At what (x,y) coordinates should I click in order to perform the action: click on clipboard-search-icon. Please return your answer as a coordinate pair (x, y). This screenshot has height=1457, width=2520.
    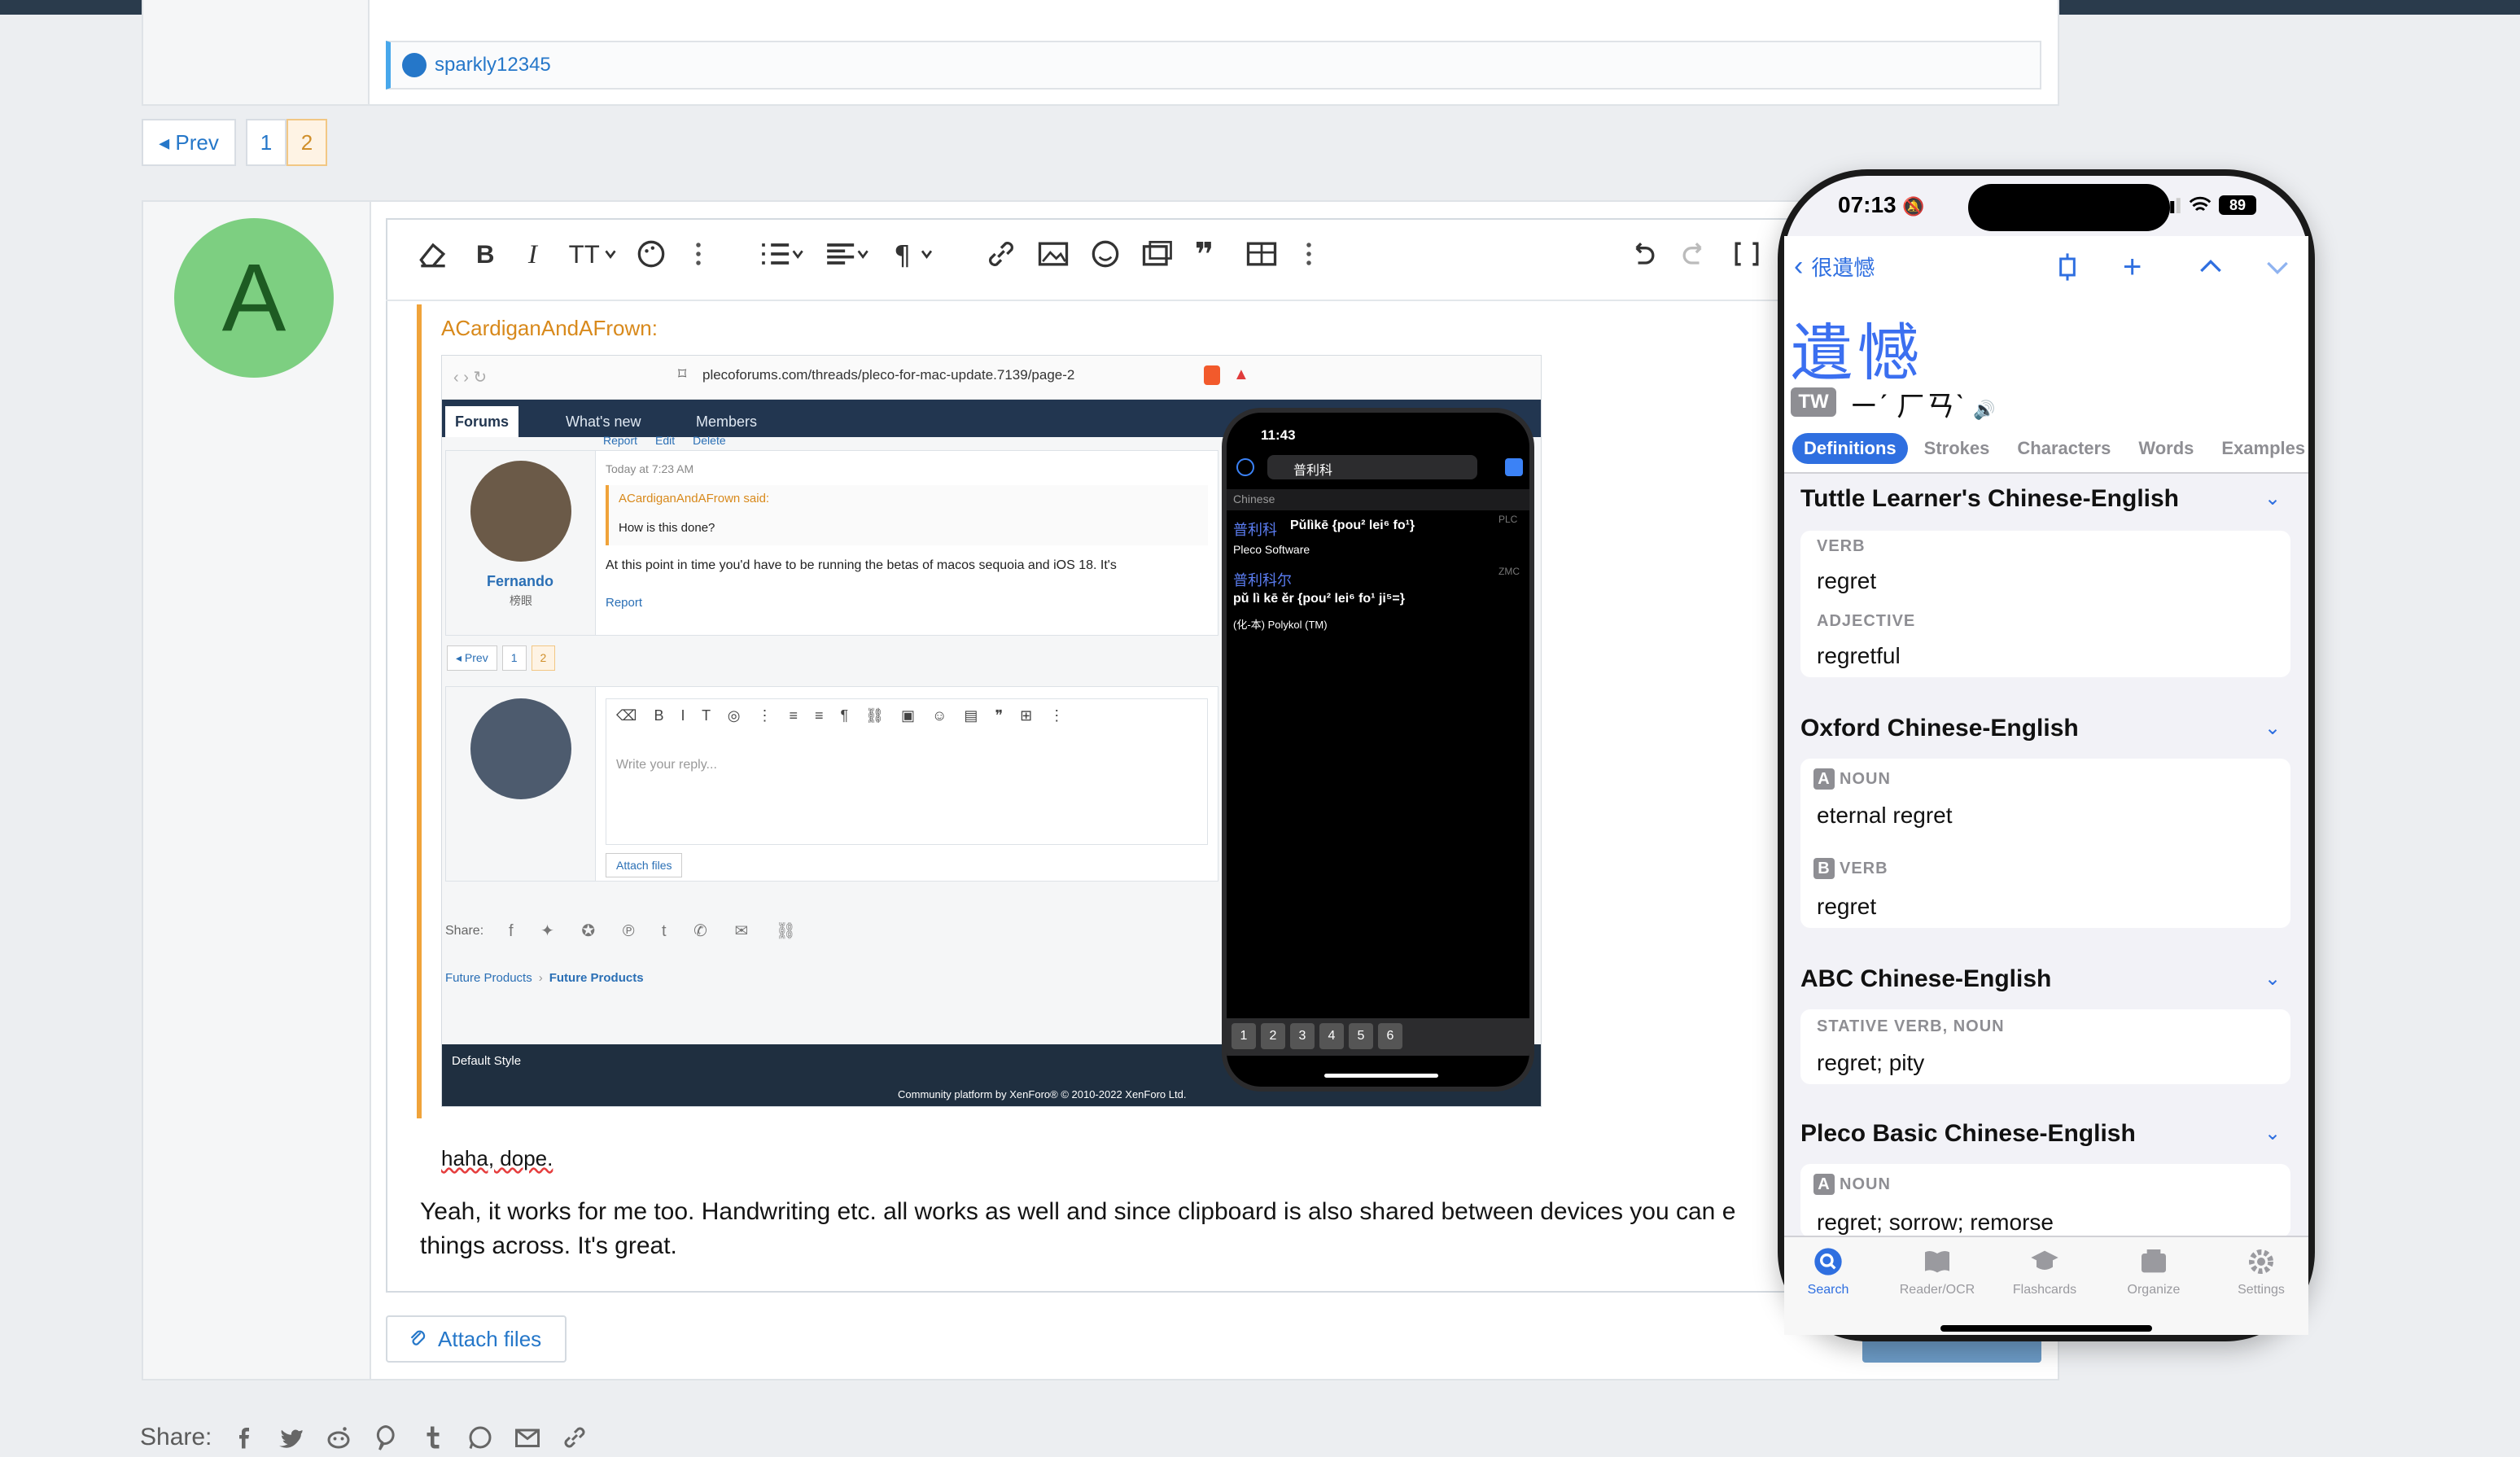
    Looking at the image, I should click on (1514, 467).